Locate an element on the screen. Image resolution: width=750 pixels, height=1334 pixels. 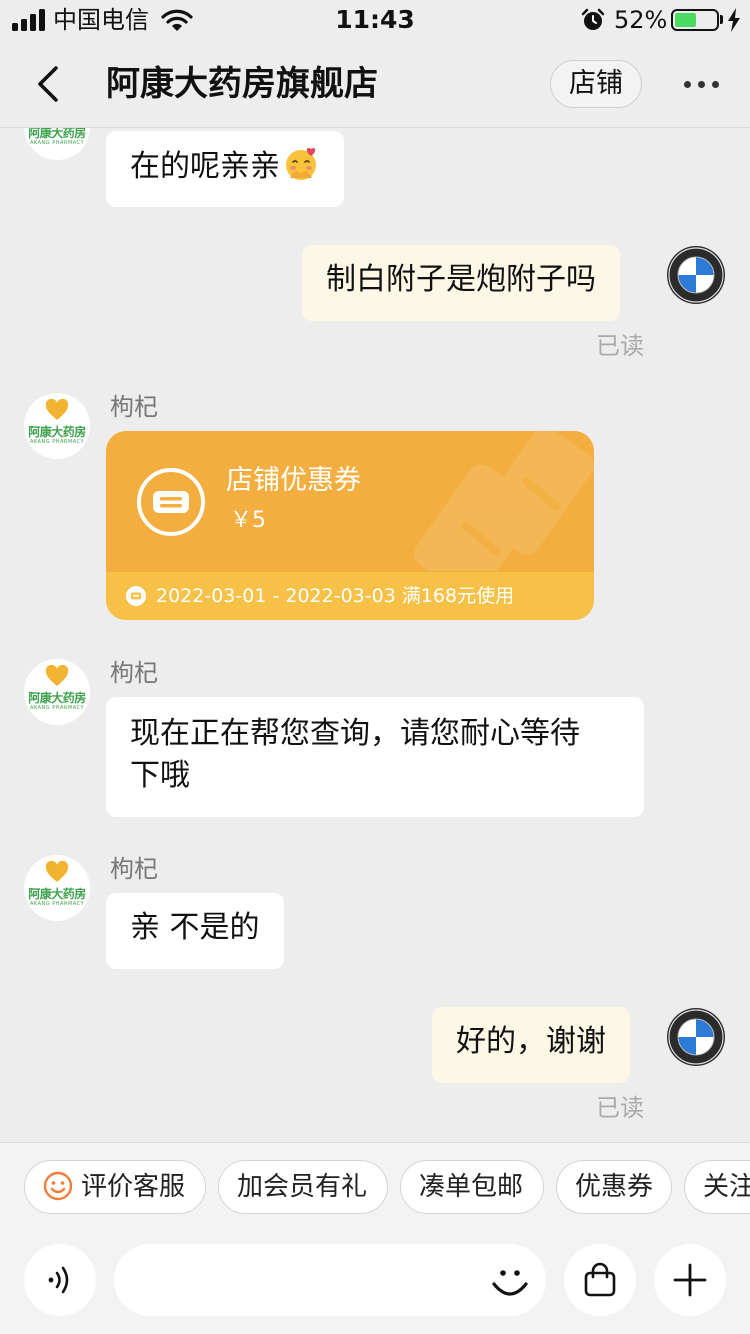
status-bar: 中国电信 11:43 52% is located at coordinates (375, 20).